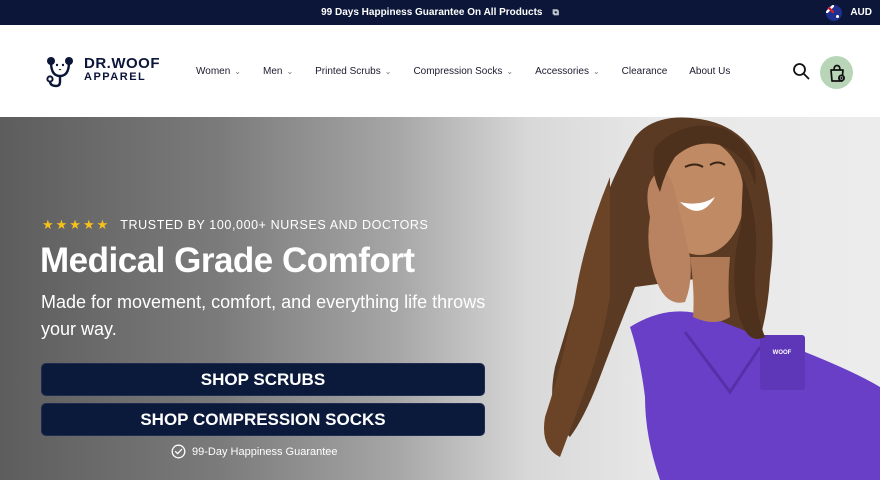  What do you see at coordinates (834, 12) in the screenshot?
I see `australia-flag-icon` at bounding box center [834, 12].